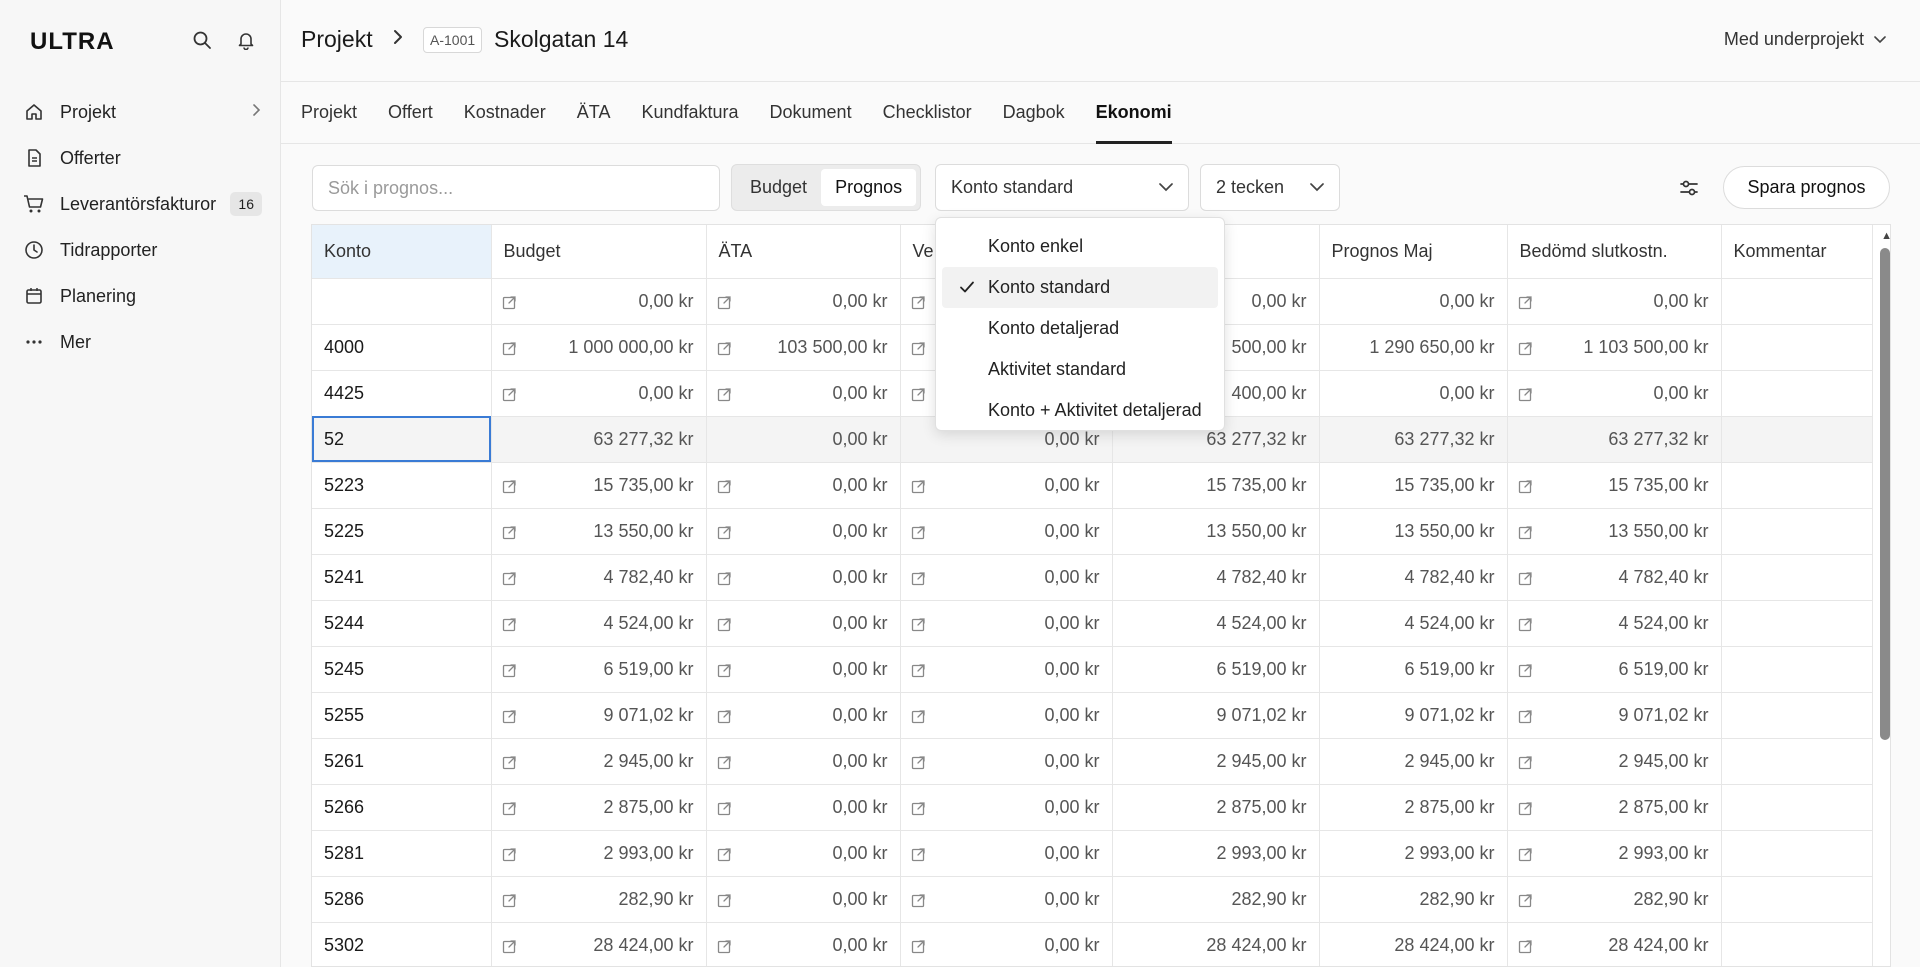 This screenshot has height=967, width=1920. What do you see at coordinates (927, 113) in the screenshot?
I see `tab-checklistor: Checklistor` at bounding box center [927, 113].